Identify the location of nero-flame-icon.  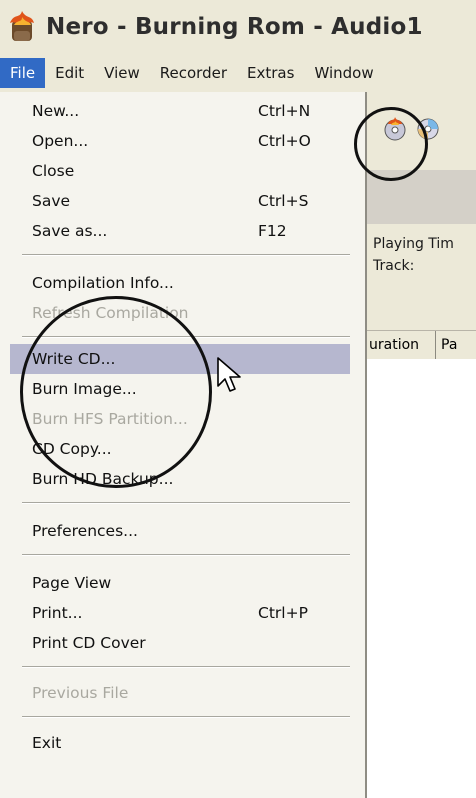
(22, 27).